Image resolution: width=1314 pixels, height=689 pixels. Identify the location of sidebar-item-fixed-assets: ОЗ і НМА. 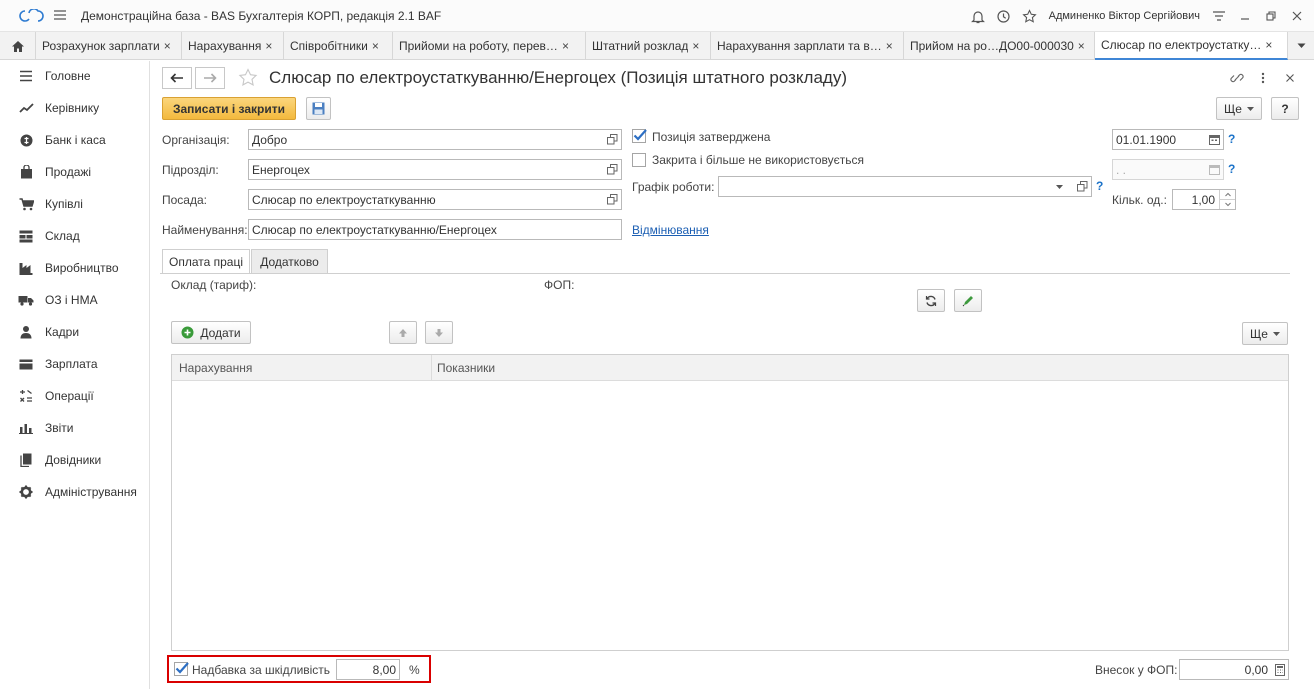
(75, 300).